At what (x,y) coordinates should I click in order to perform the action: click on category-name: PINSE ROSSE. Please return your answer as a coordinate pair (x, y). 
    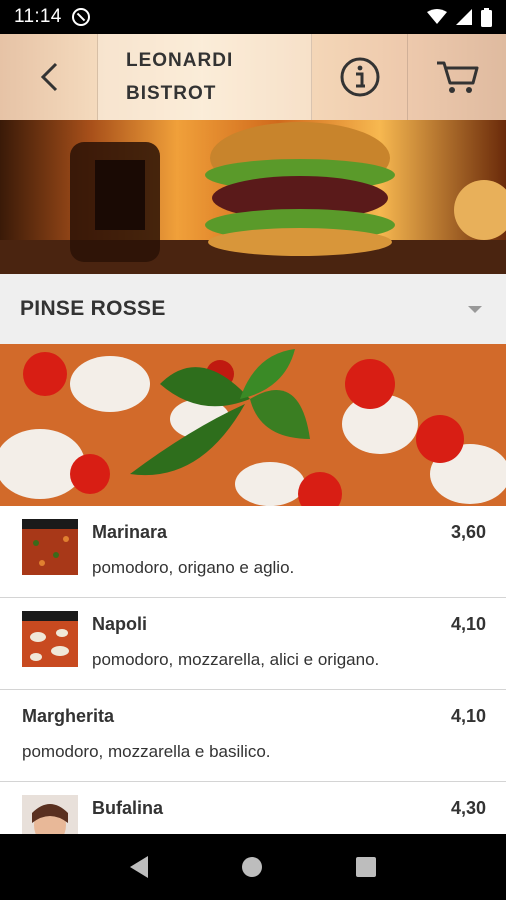
    Looking at the image, I should click on (93, 308).